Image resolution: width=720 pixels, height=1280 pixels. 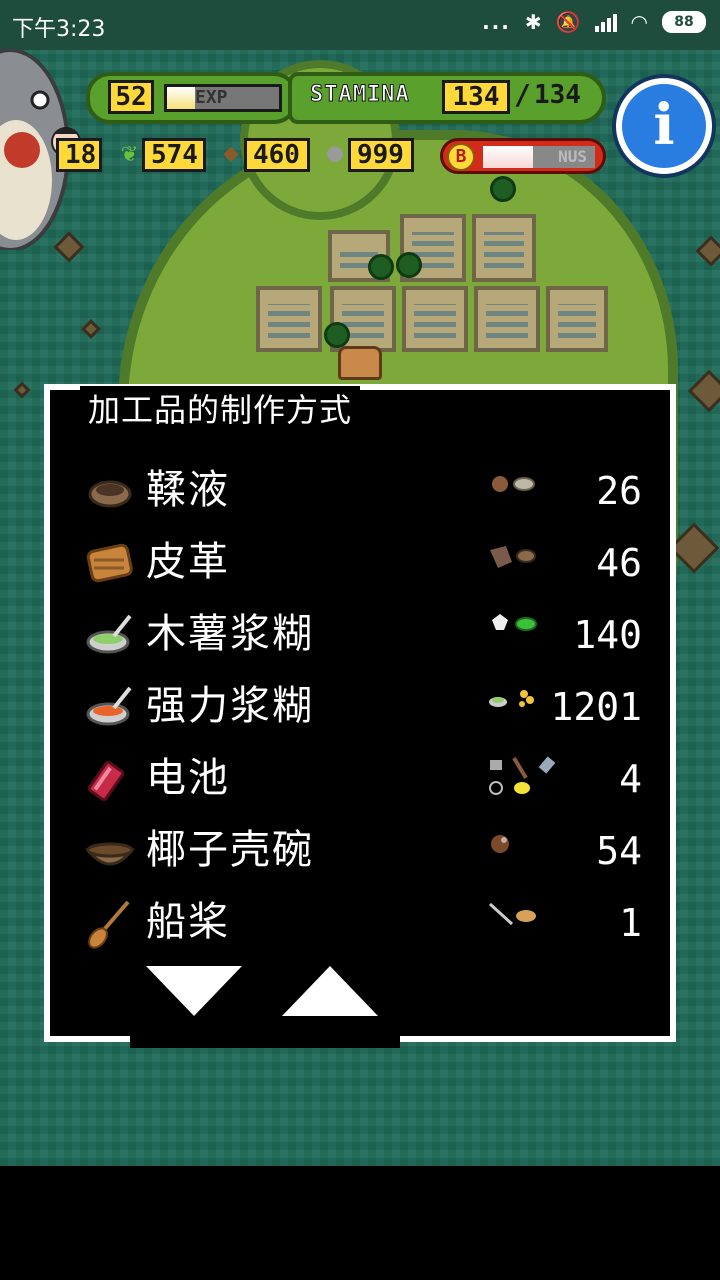 I want to click on recipe-name: 电池, so click(x=188, y=778).